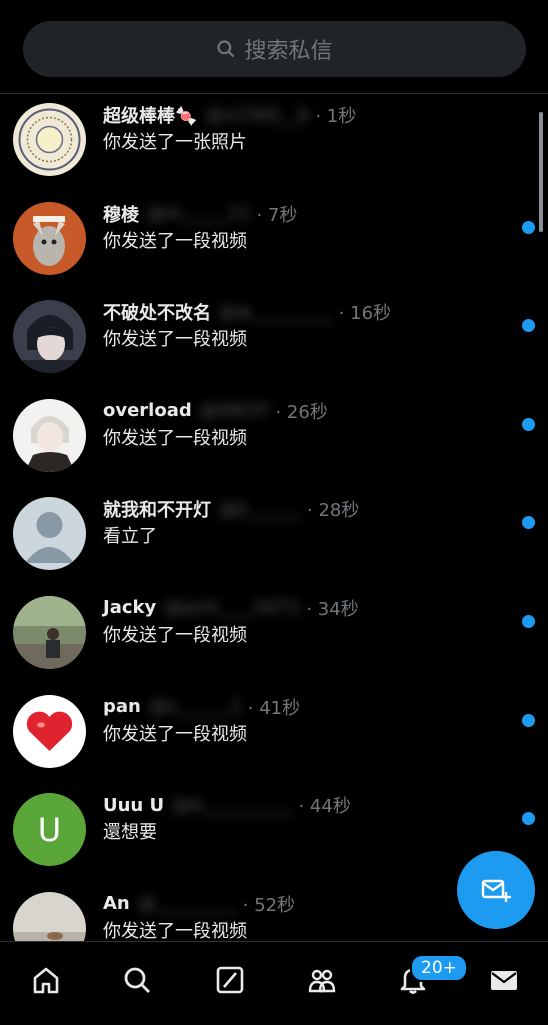 The height and width of the screenshot is (1025, 548). I want to click on conversation-handle: @x1560__6, so click(257, 115).